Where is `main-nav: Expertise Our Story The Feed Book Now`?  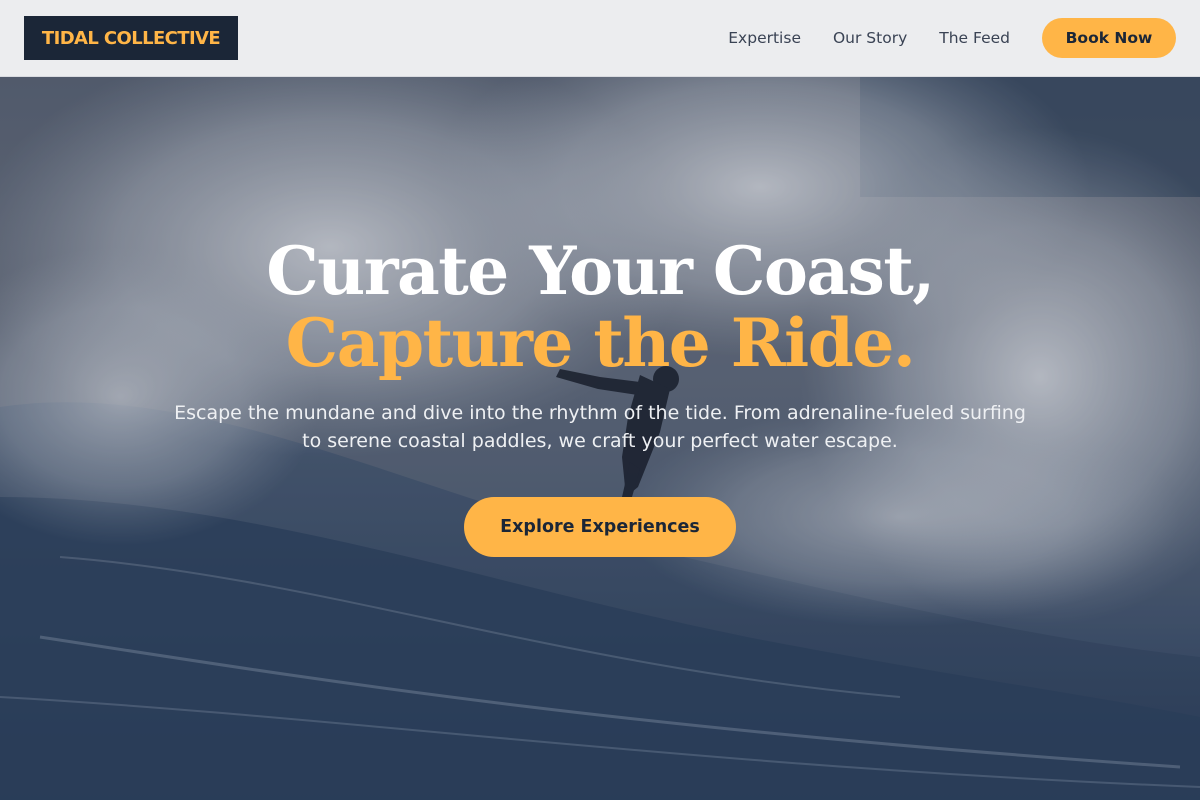
main-nav: Expertise Our Story The Feed Book Now is located at coordinates (952, 38).